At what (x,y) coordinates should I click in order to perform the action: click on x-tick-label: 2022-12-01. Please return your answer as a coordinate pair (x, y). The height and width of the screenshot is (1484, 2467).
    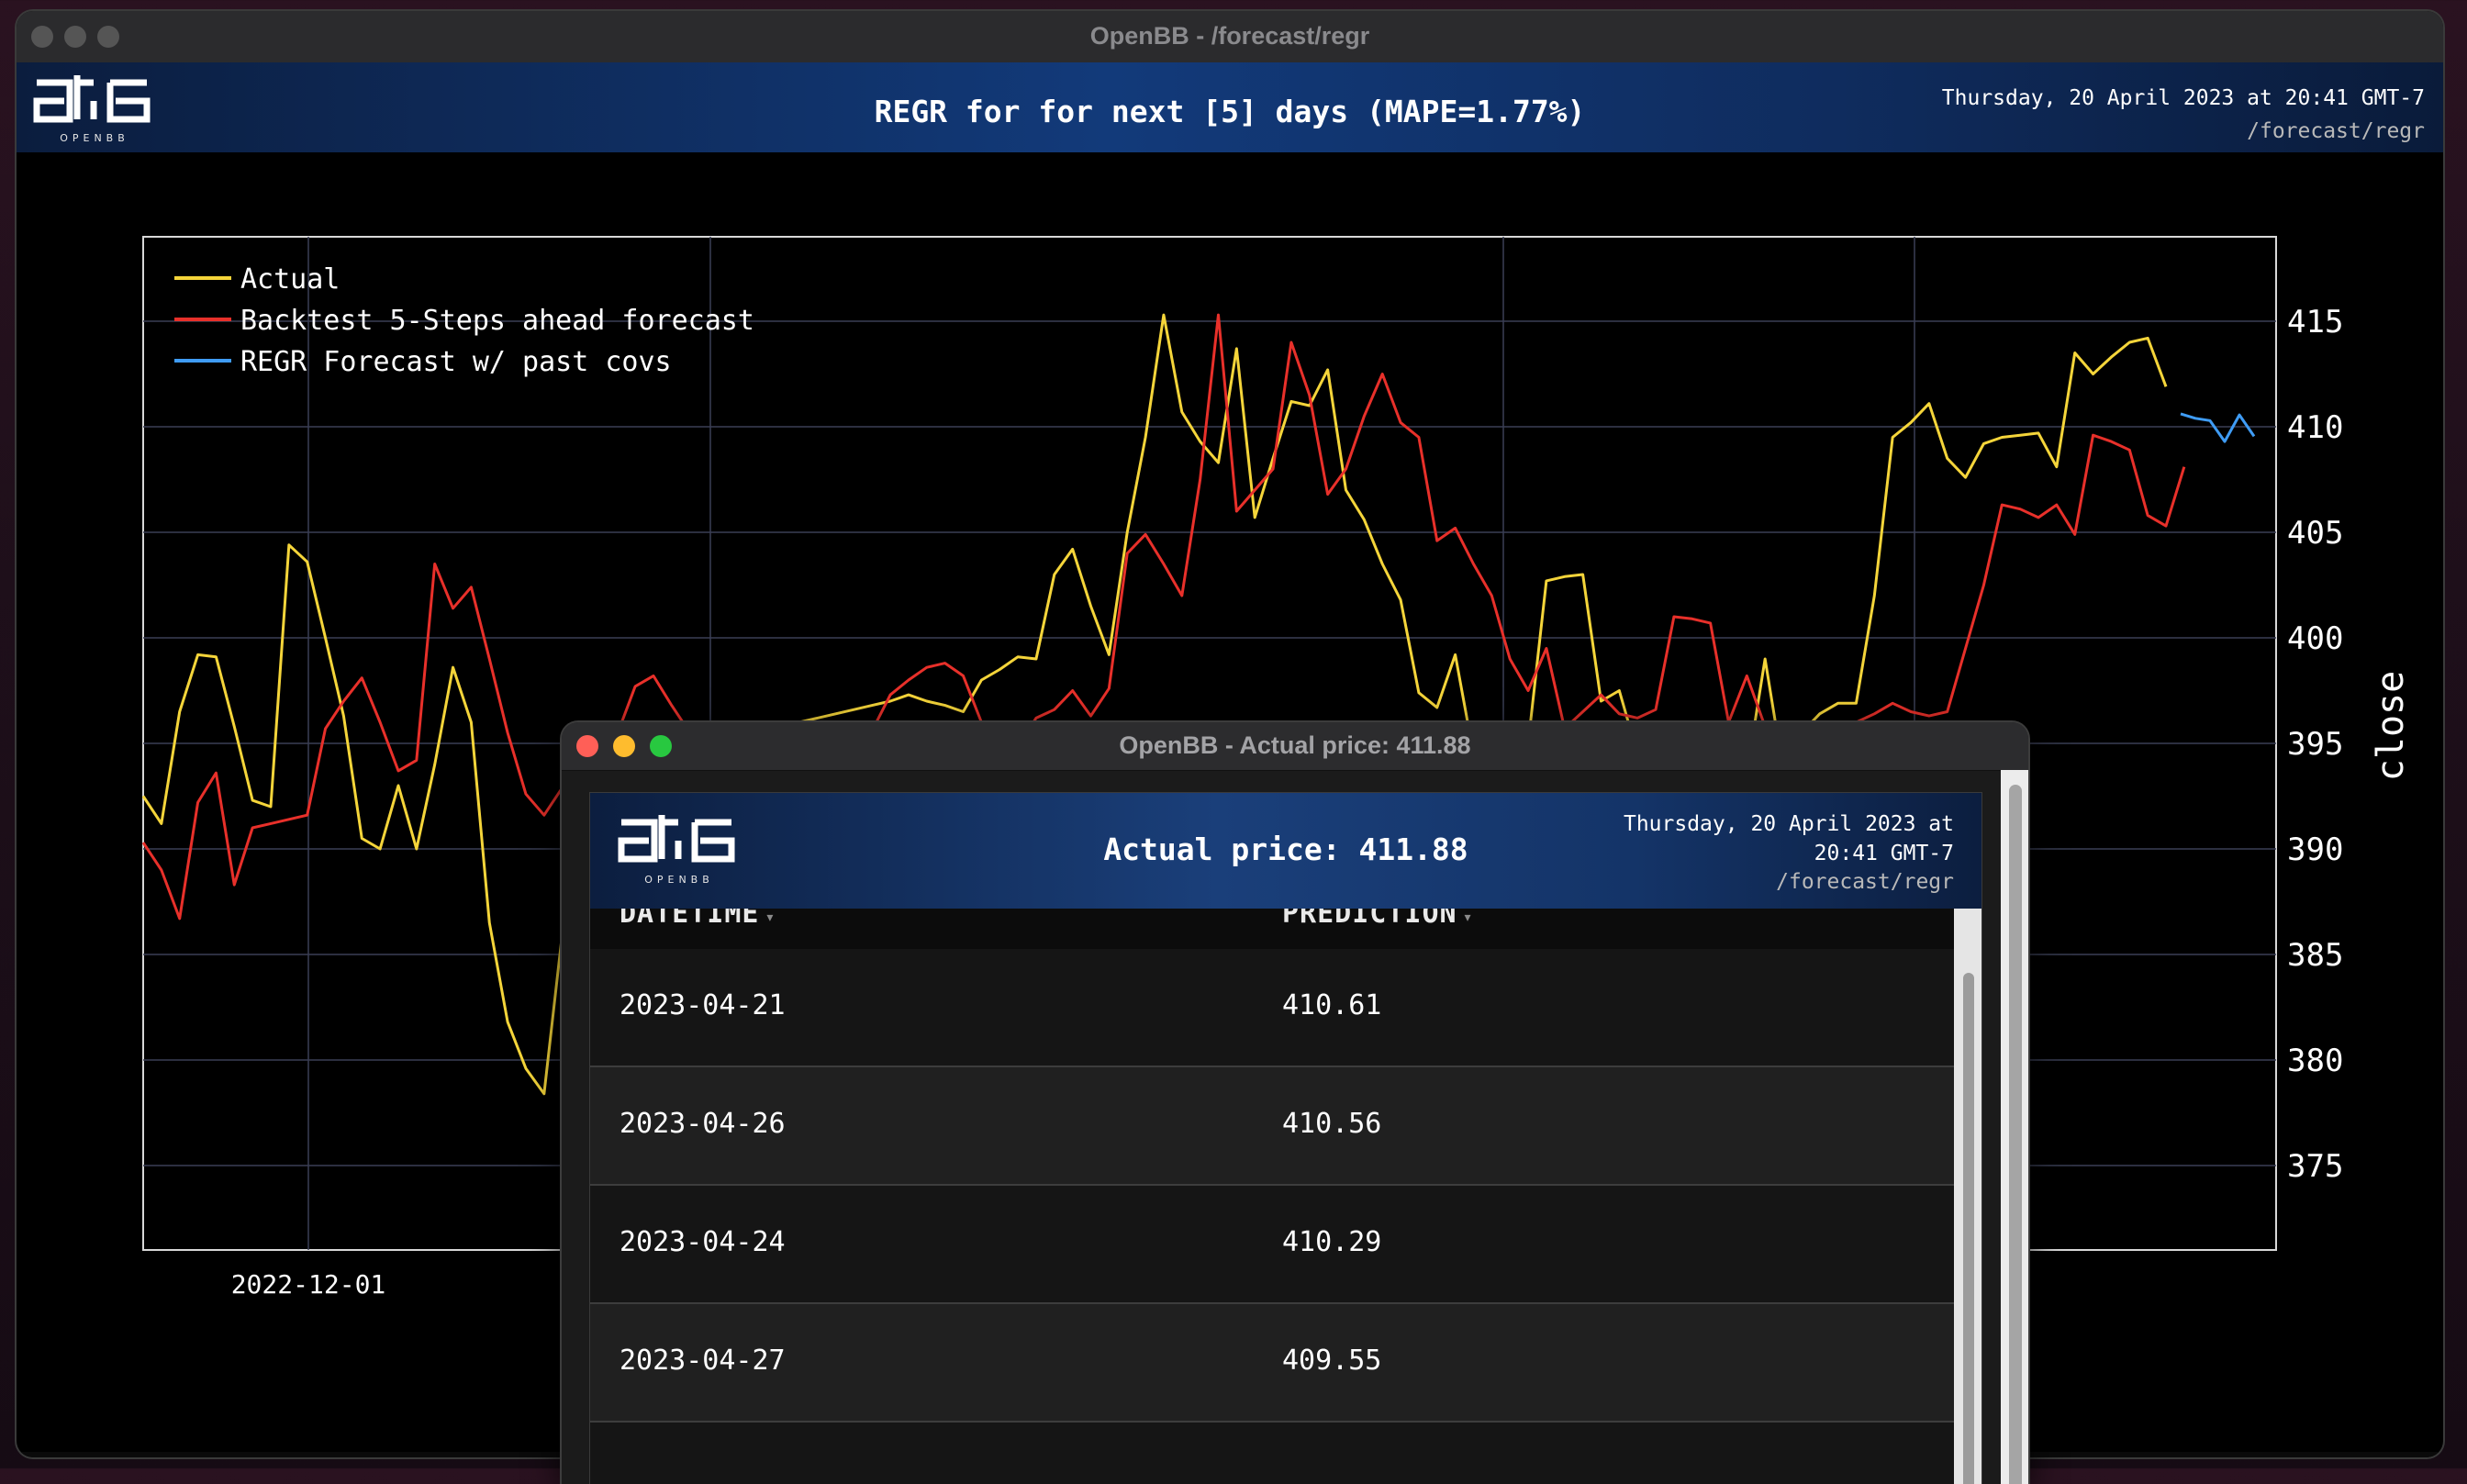
    Looking at the image, I should click on (309, 1284).